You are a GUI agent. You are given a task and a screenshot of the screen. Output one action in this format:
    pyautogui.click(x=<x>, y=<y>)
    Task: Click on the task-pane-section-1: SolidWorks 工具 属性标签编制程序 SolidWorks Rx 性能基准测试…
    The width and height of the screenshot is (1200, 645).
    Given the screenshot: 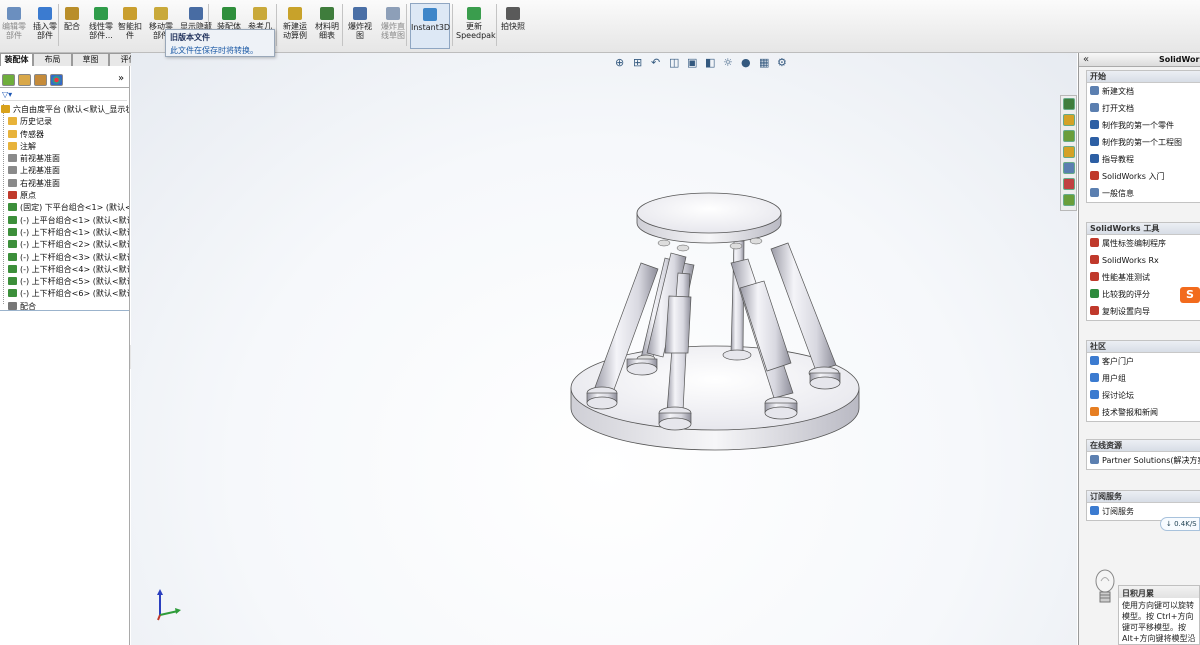 What is the action you would take?
    pyautogui.click(x=1143, y=271)
    